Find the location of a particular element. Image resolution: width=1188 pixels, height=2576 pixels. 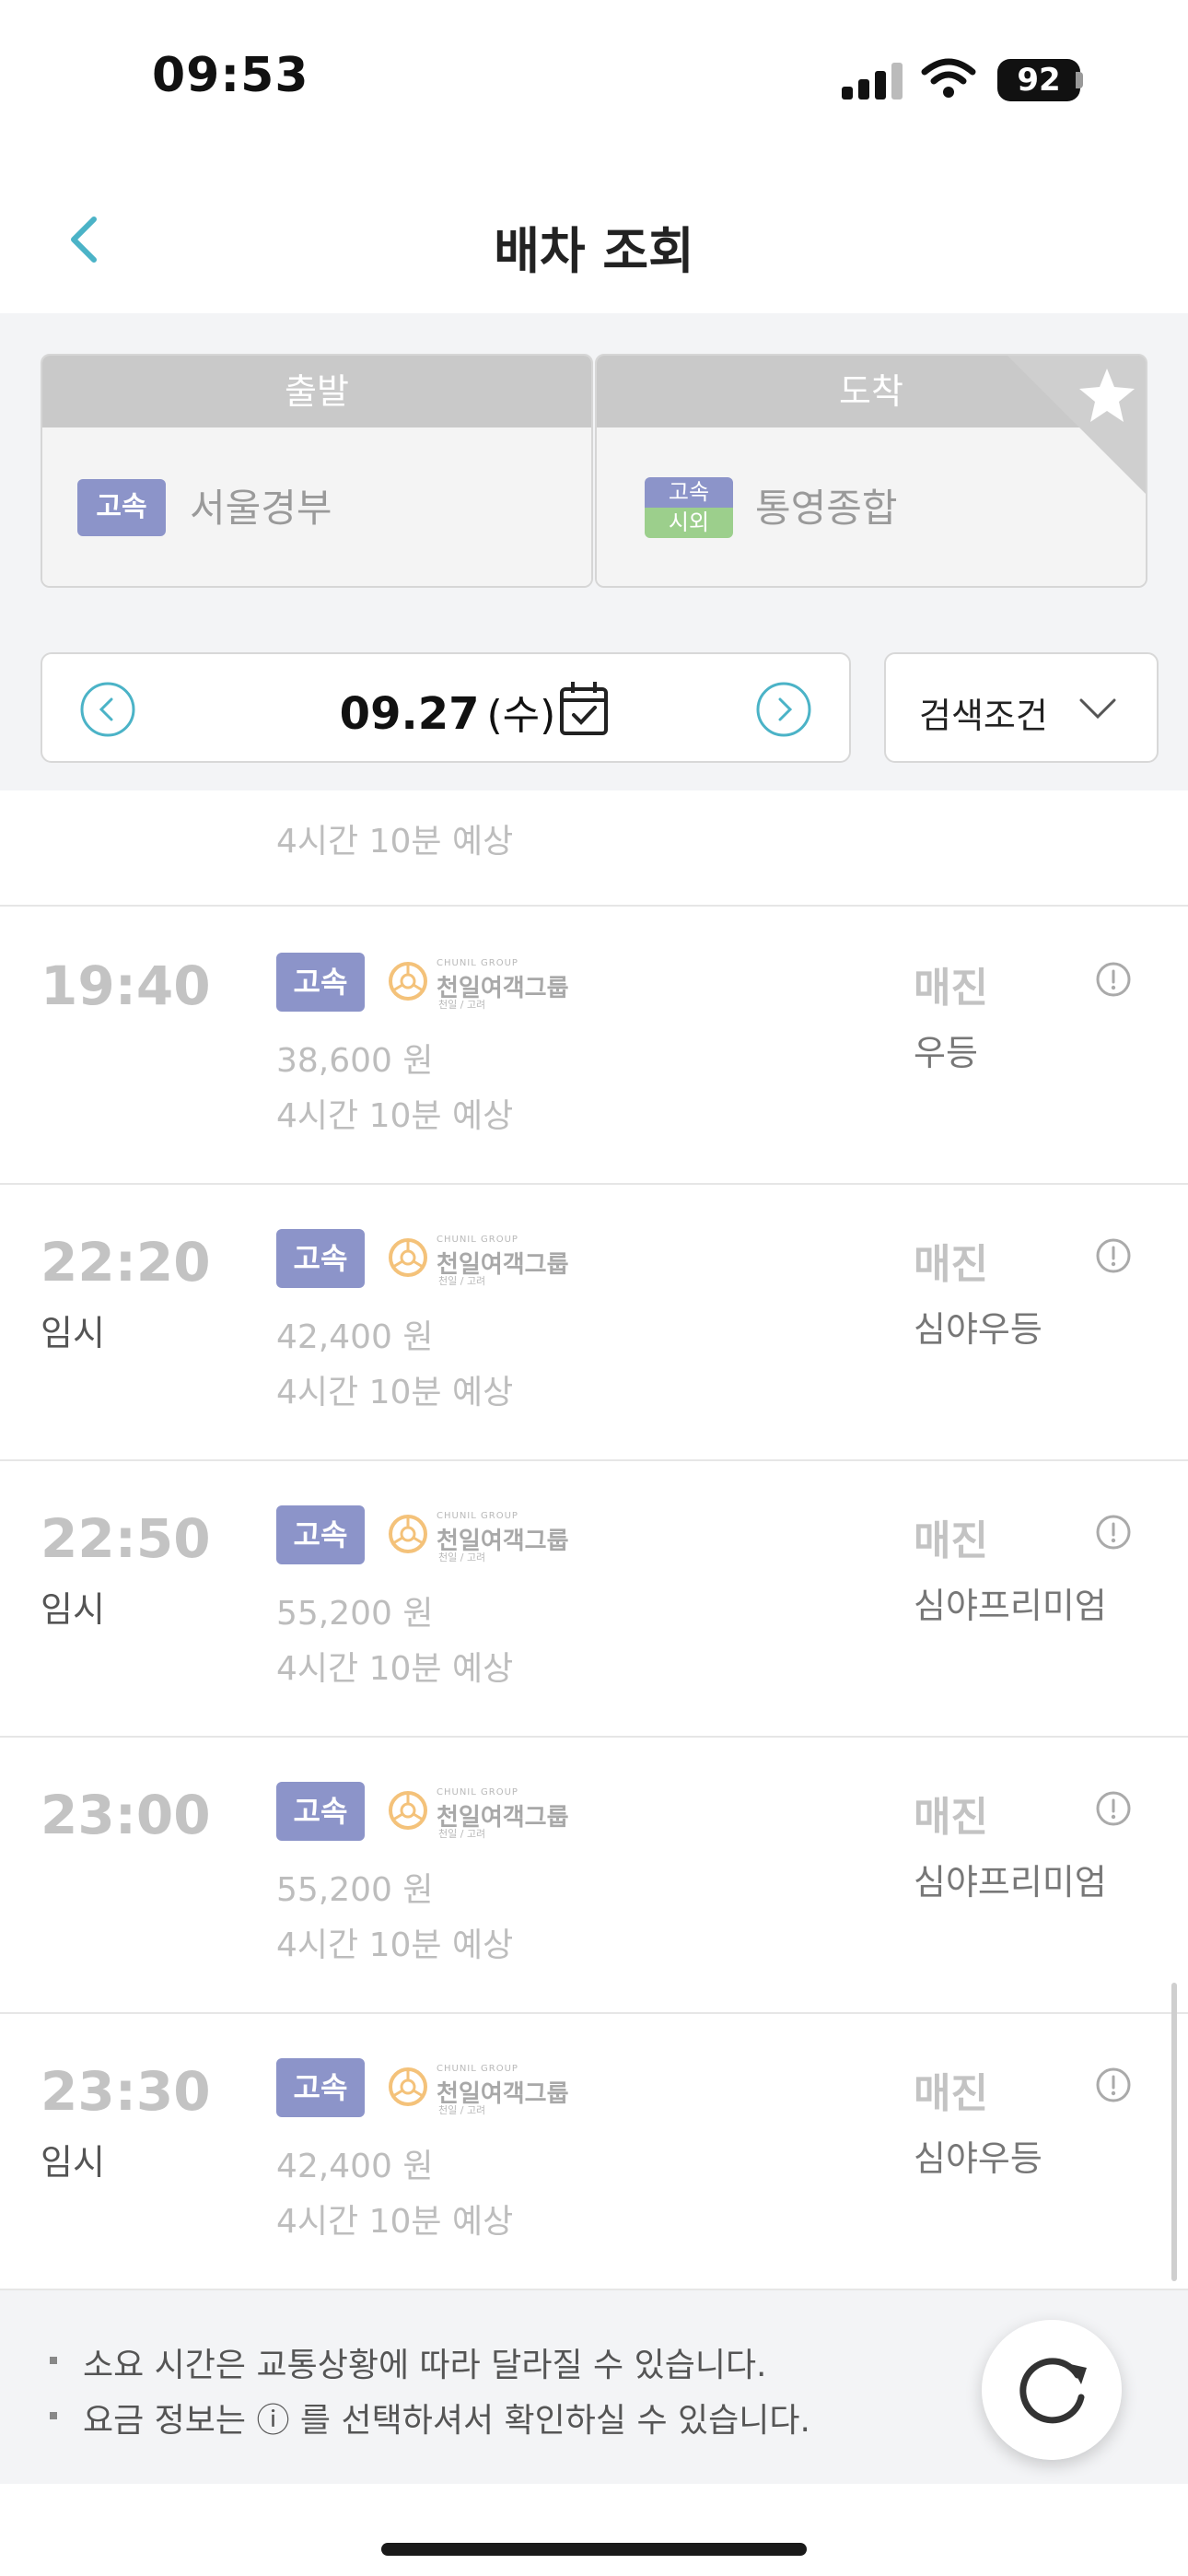

status-bar: 09:53 92 is located at coordinates (594, 78).